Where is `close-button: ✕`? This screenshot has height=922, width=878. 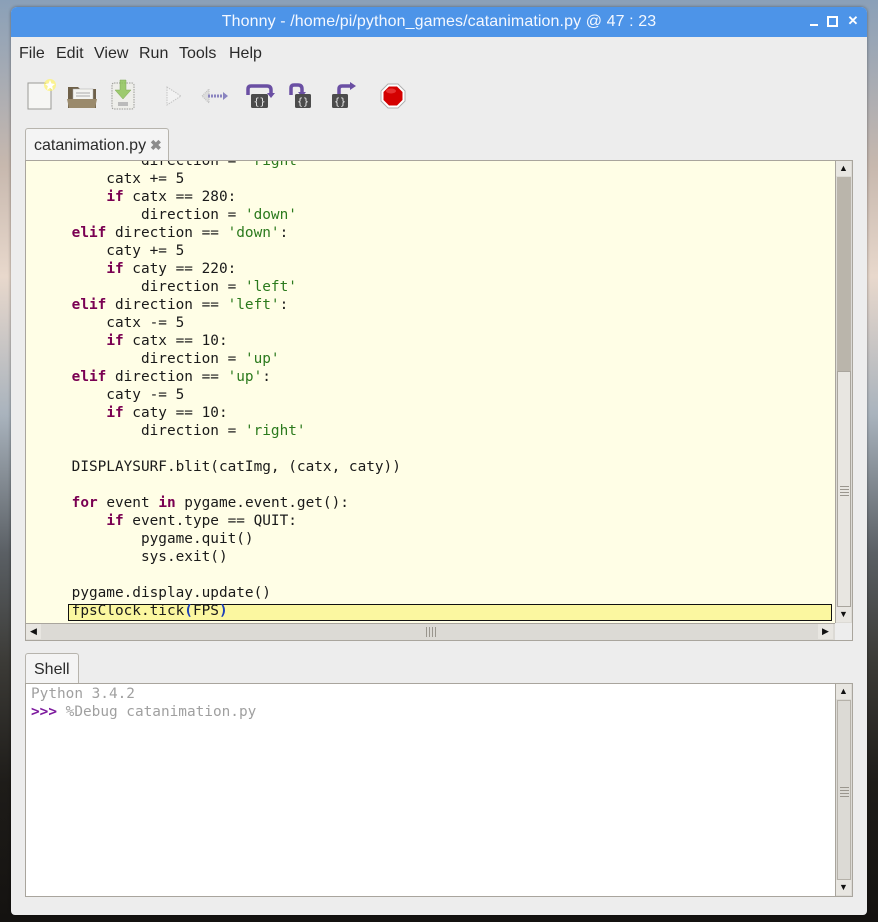 close-button: ✕ is located at coordinates (853, 21).